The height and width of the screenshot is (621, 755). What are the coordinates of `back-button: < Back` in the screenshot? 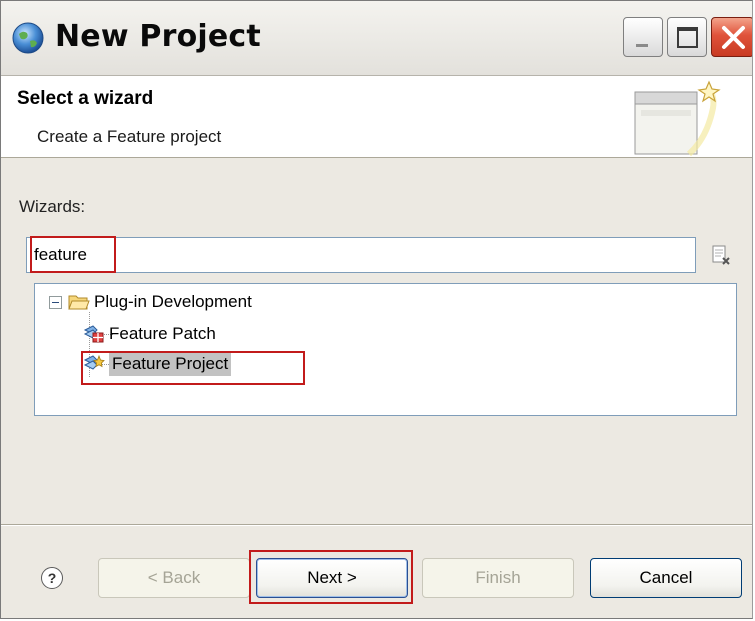 It's located at (174, 578).